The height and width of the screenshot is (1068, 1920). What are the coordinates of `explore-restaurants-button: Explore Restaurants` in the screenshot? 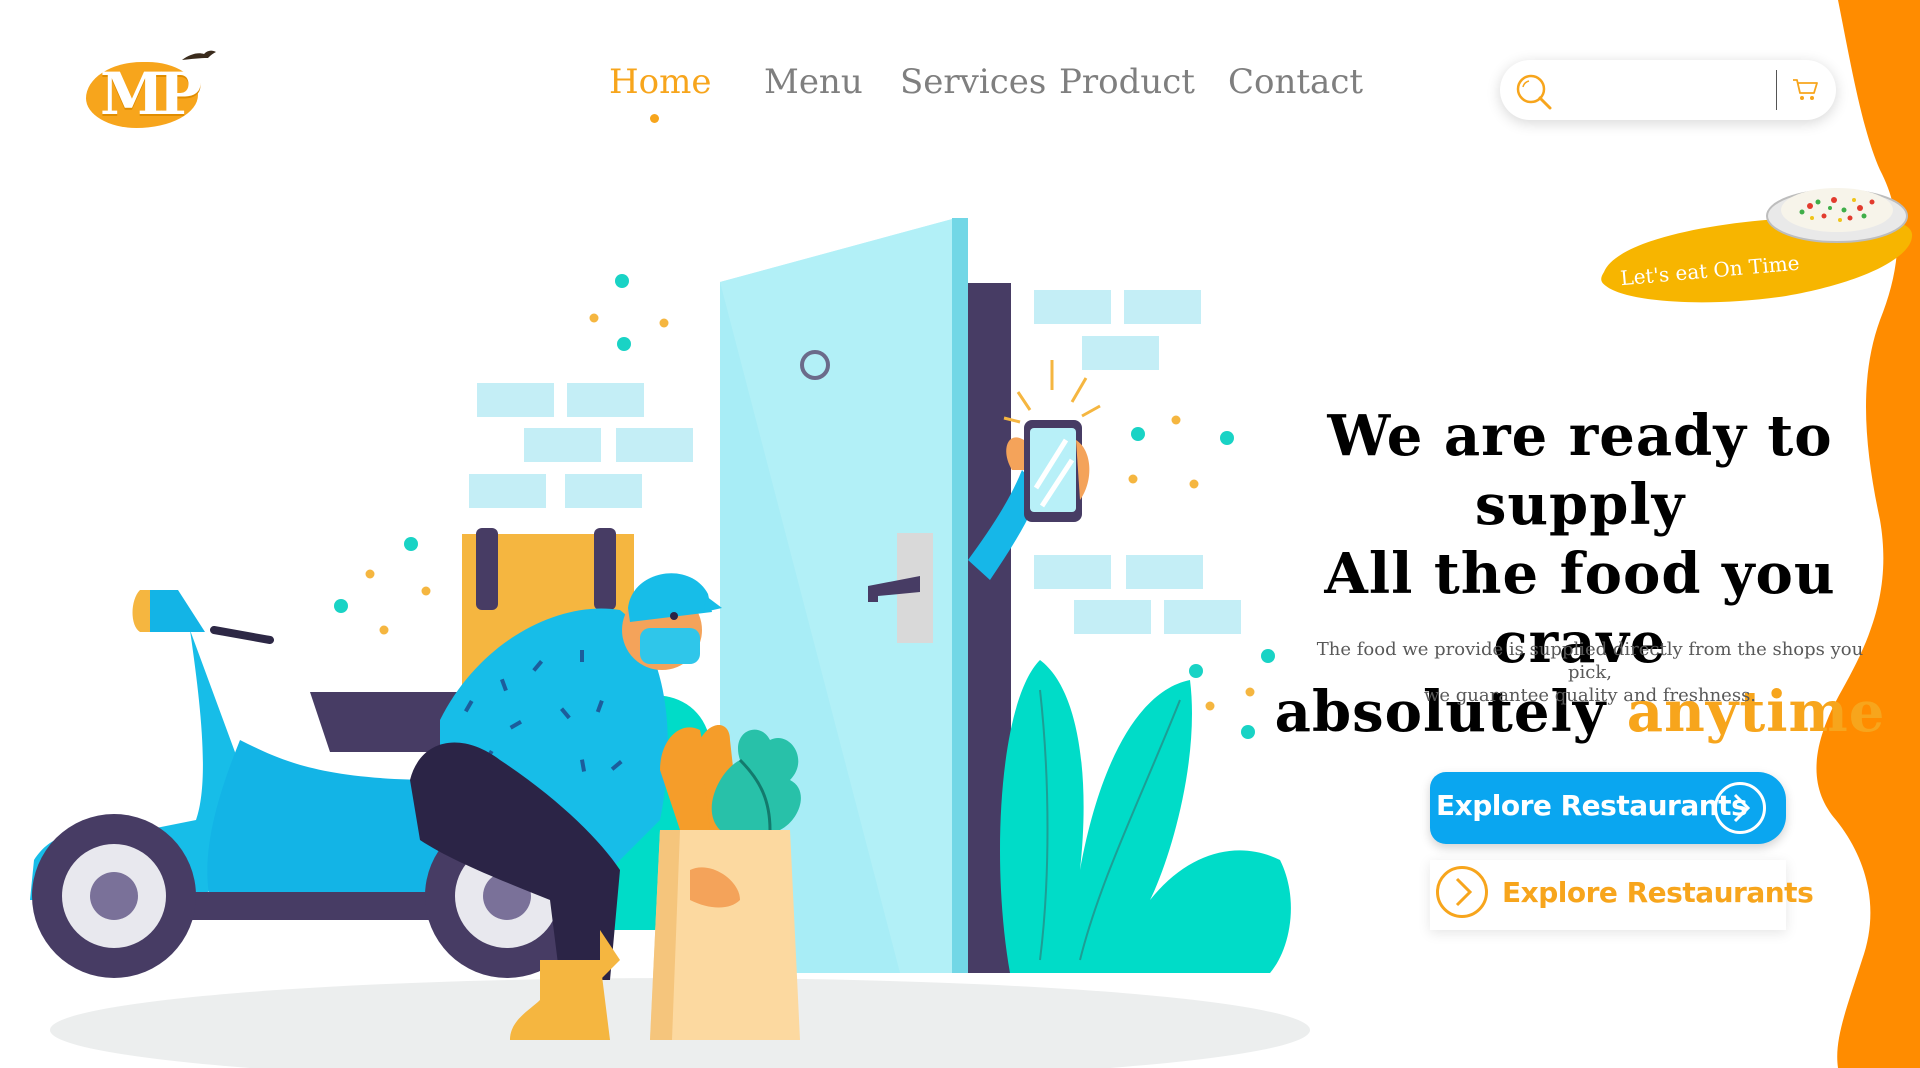 It's located at (1608, 808).